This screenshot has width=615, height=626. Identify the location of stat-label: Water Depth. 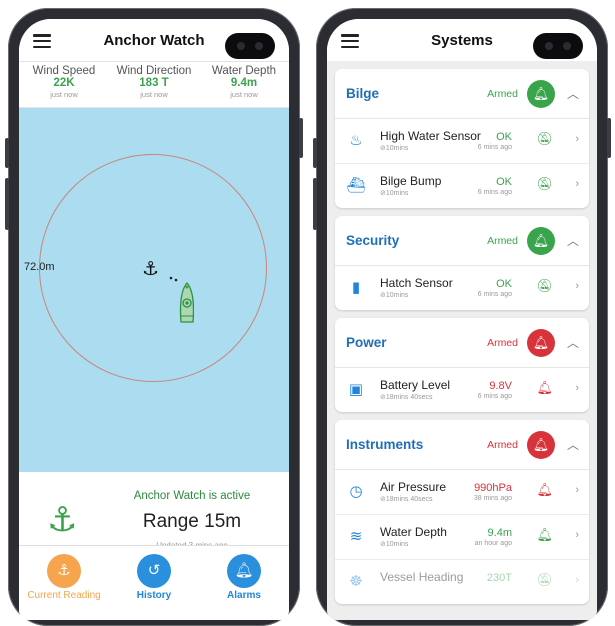
(244, 71).